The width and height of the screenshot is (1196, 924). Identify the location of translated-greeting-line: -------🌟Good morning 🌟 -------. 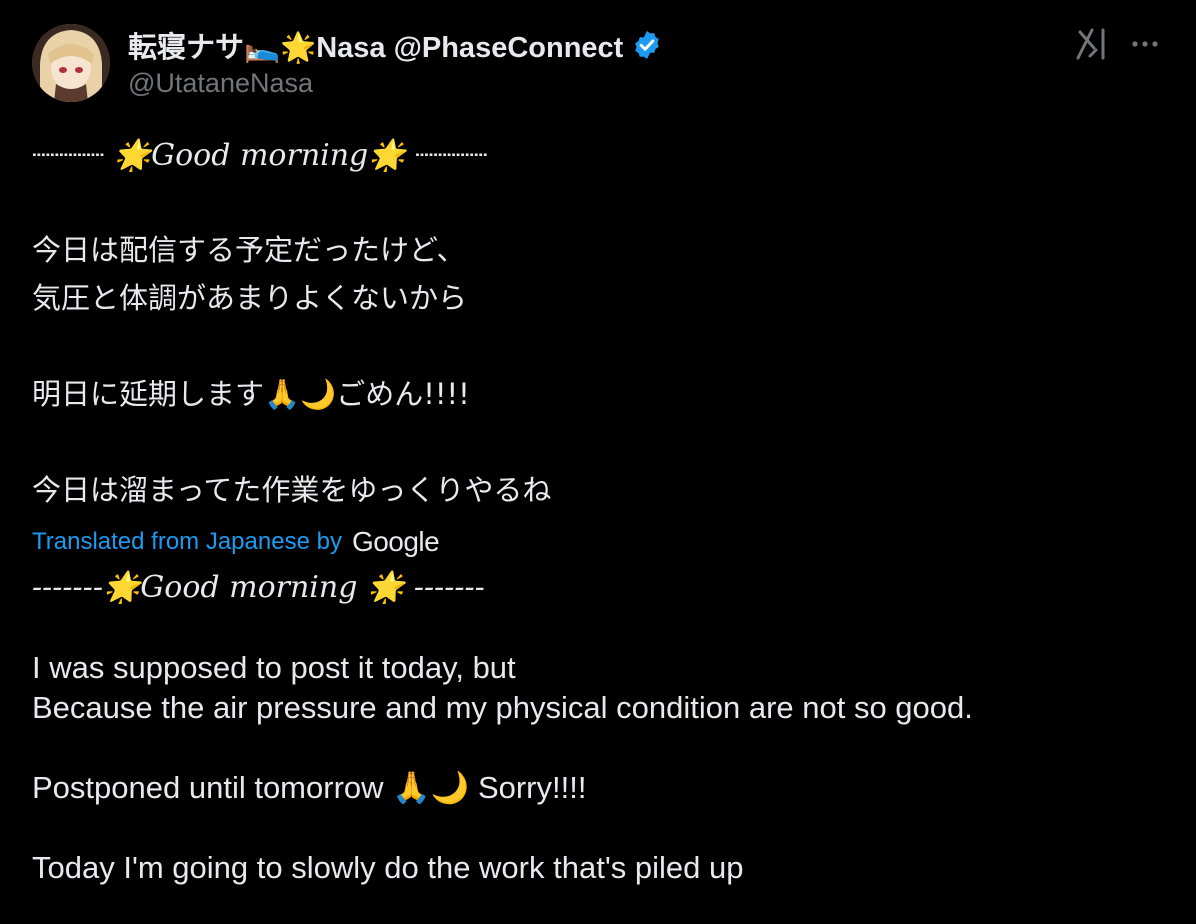
(258, 587).